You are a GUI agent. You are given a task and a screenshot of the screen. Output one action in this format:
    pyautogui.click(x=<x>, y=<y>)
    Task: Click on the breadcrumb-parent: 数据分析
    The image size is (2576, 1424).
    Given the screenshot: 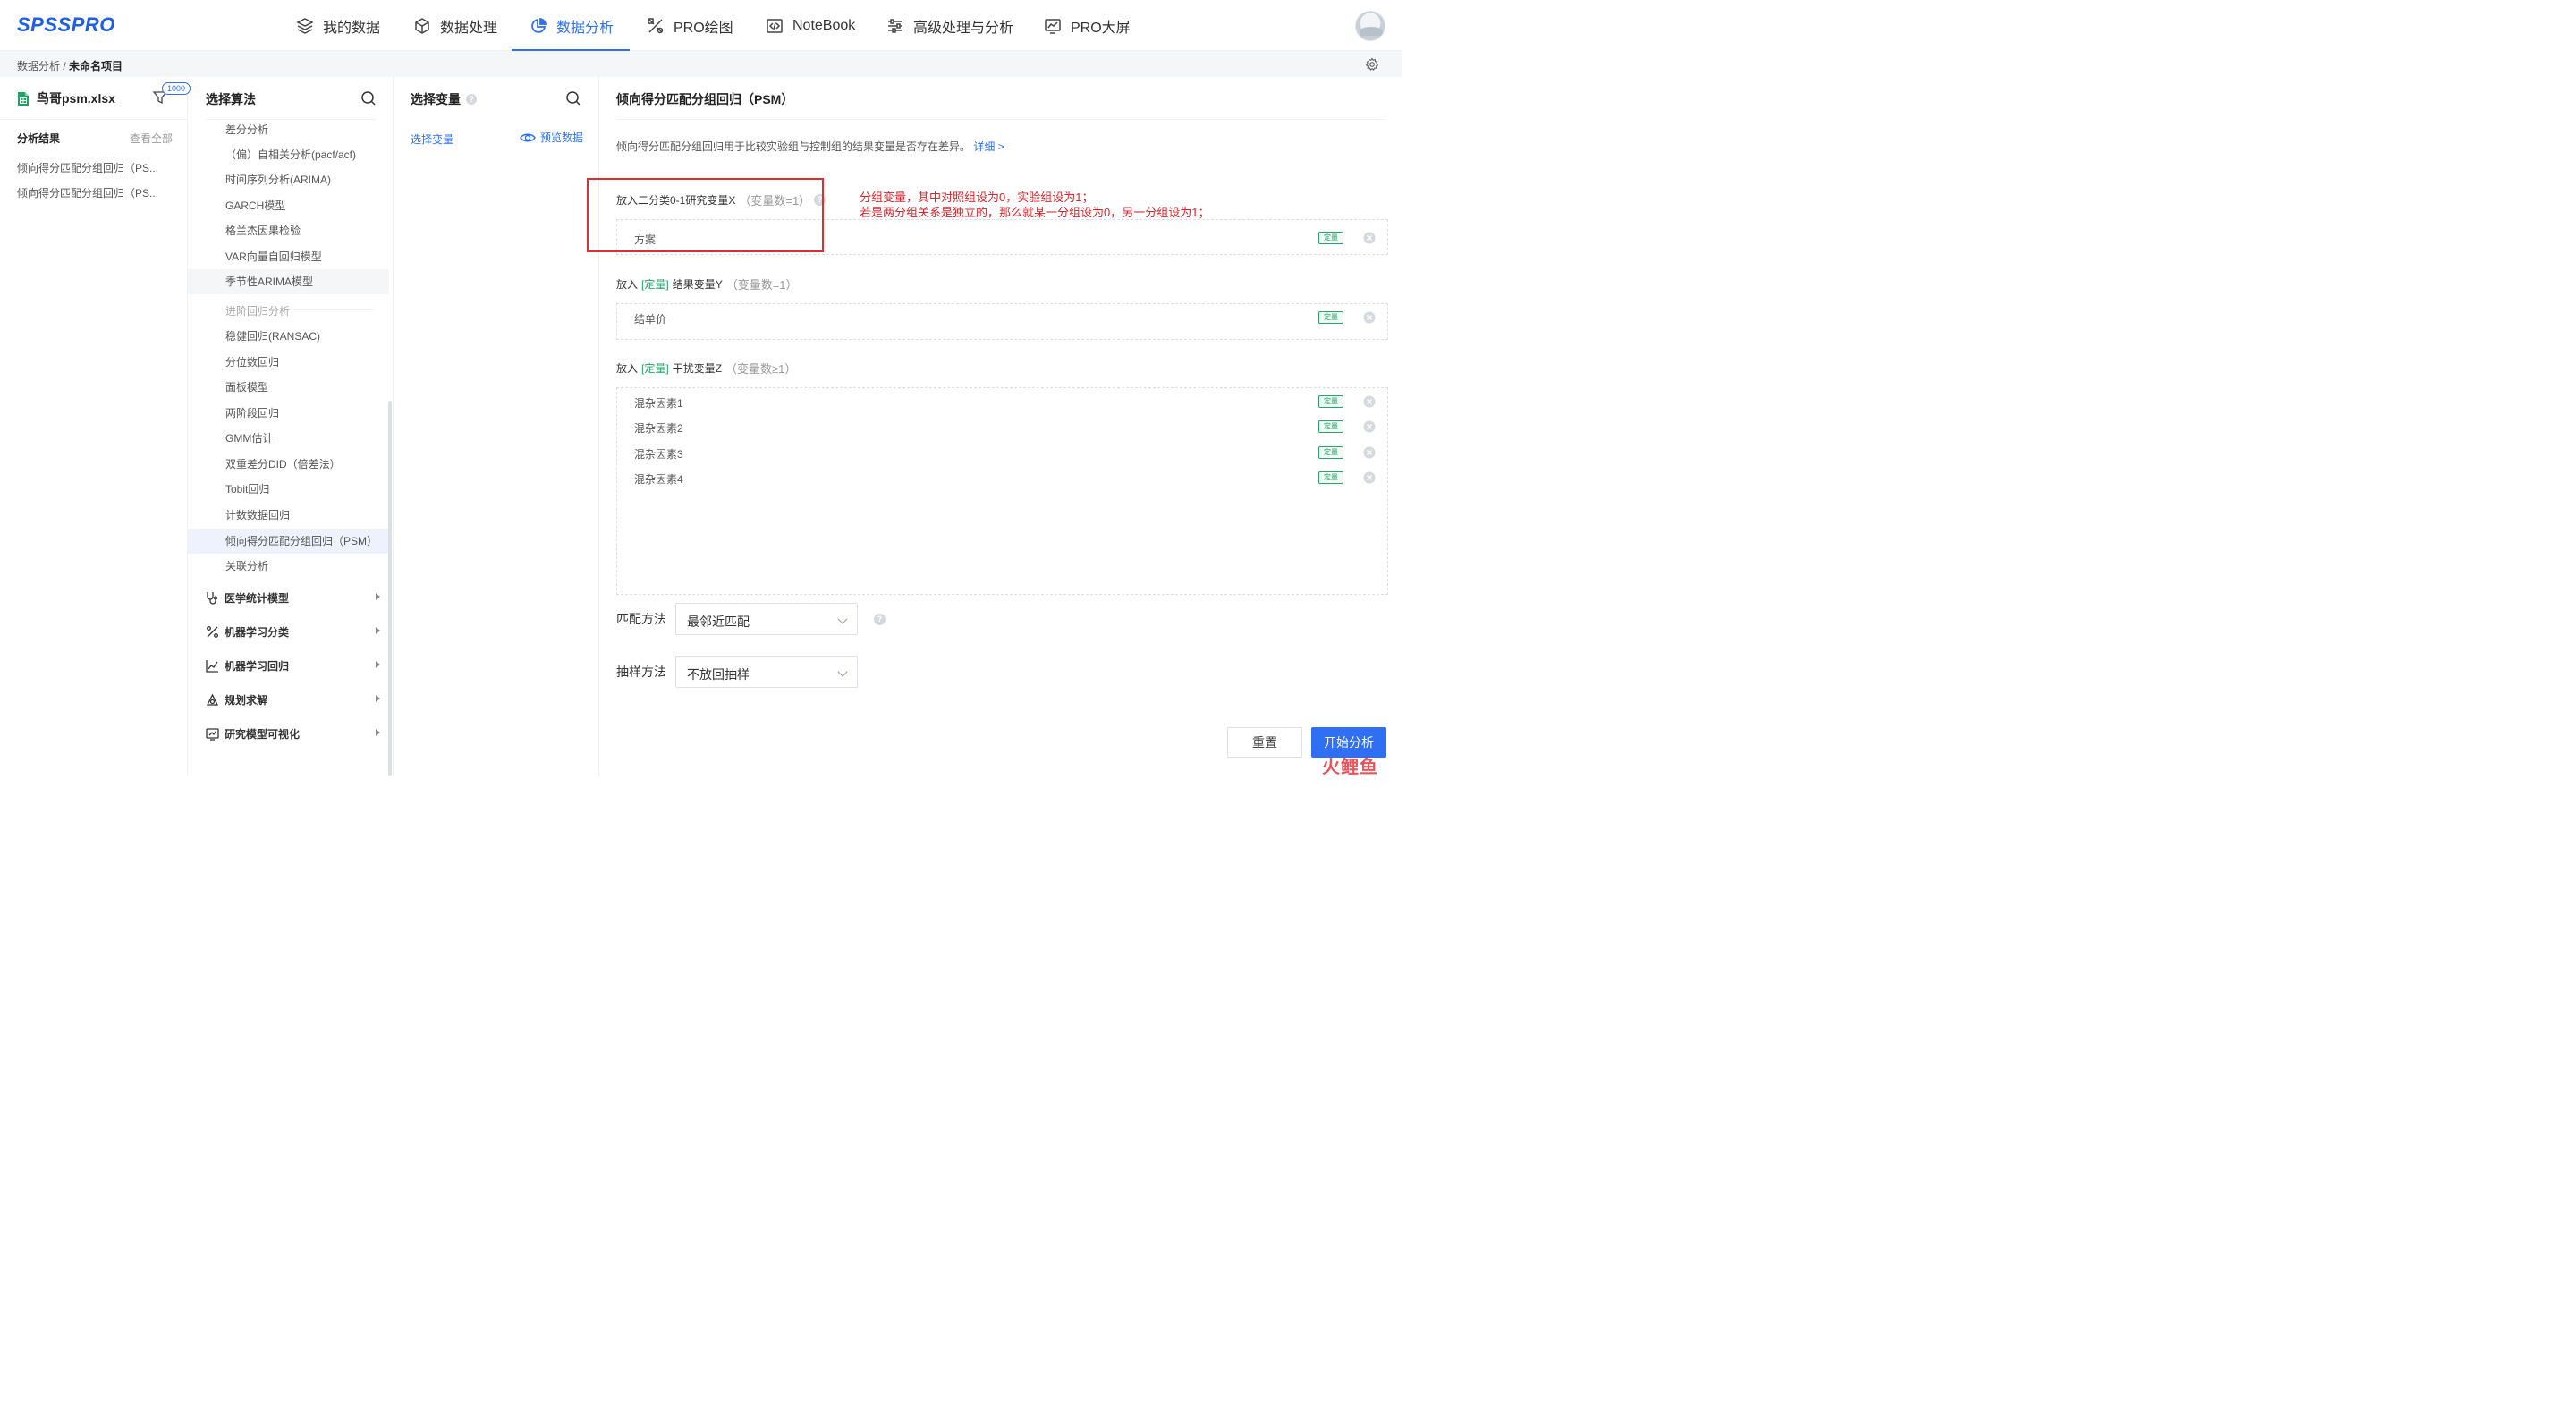 What is the action you would take?
    pyautogui.click(x=38, y=66)
    